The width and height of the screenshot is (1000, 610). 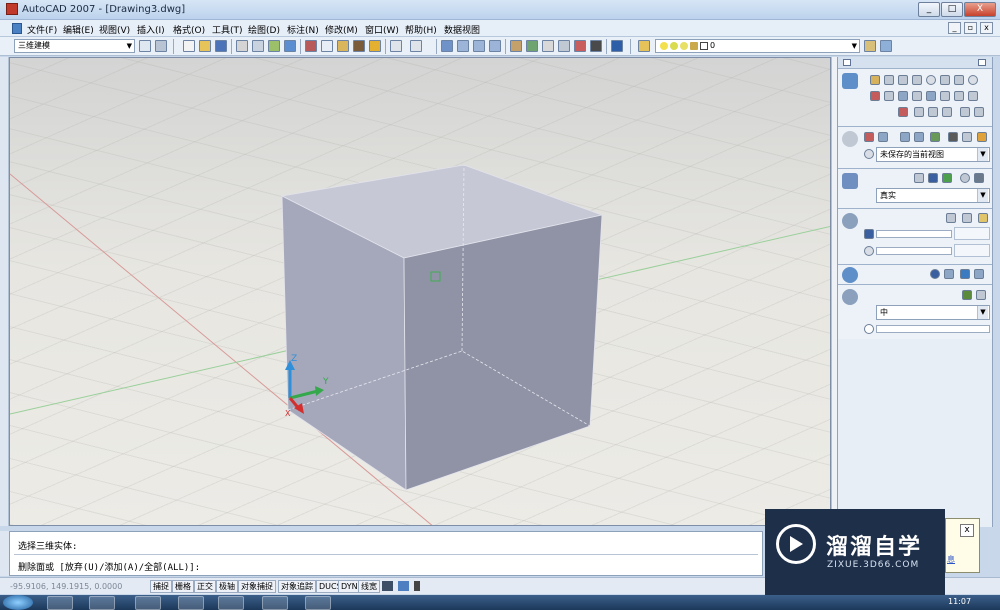 I want to click on design-center-icon, so click(x=532, y=46).